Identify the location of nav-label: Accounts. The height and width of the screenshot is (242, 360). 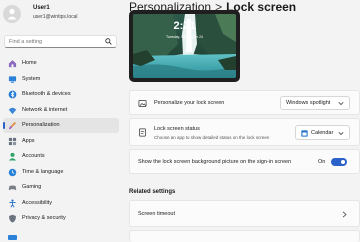
(33, 156).